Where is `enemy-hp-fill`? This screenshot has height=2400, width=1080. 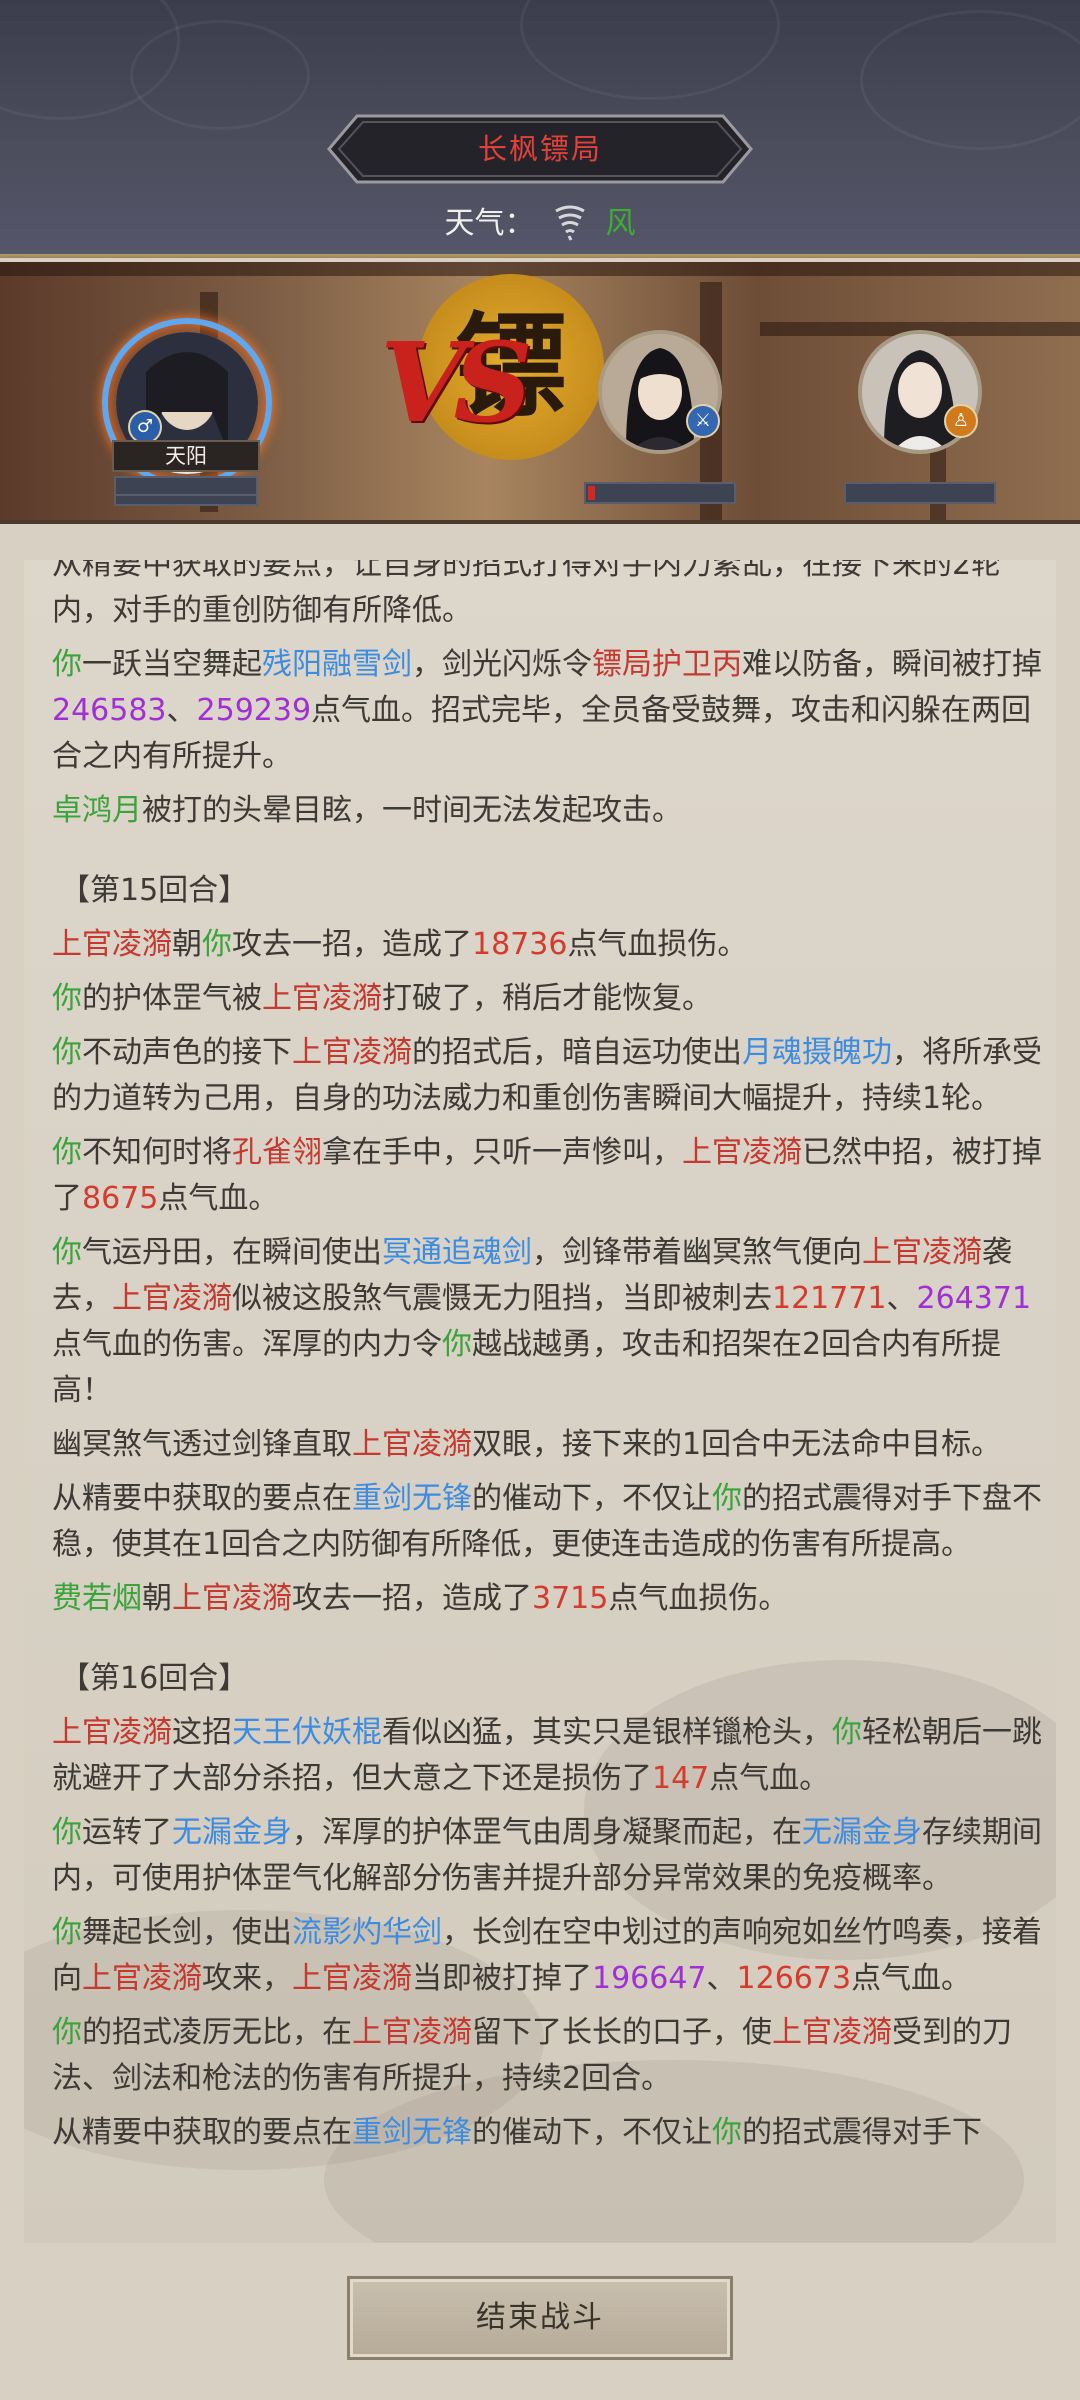 enemy-hp-fill is located at coordinates (591, 493).